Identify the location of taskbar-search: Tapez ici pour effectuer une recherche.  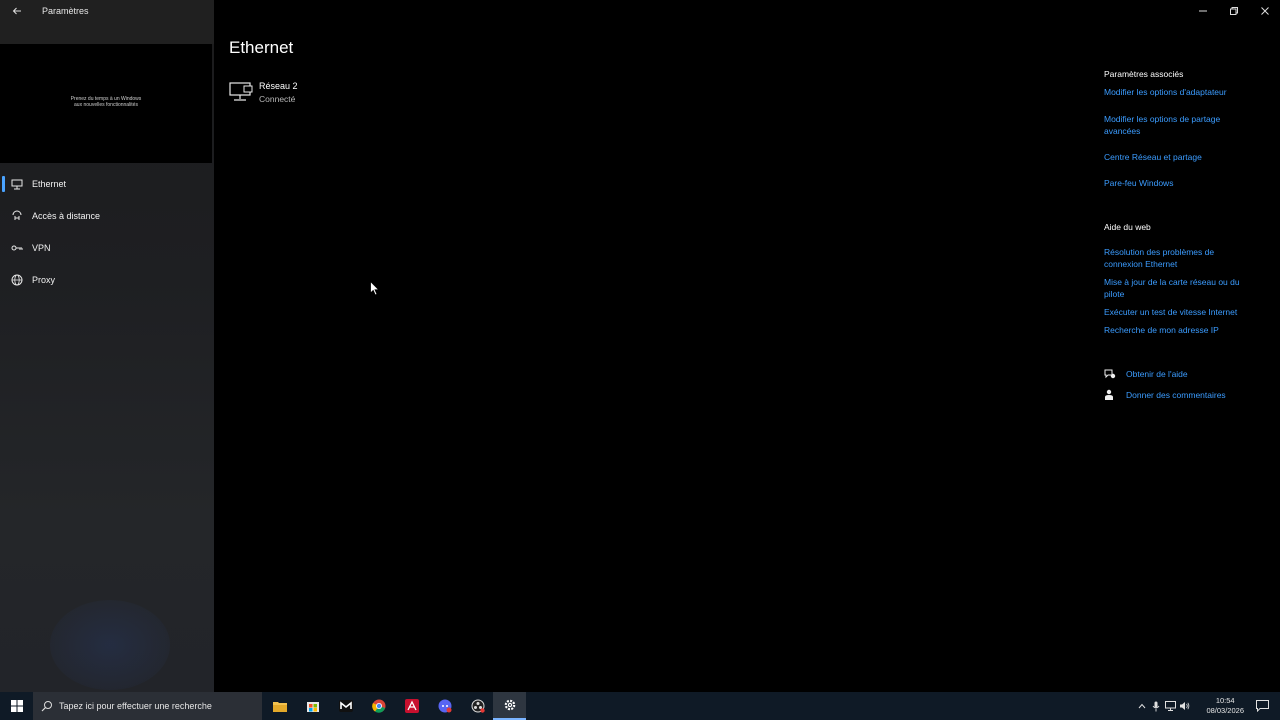
(147, 706).